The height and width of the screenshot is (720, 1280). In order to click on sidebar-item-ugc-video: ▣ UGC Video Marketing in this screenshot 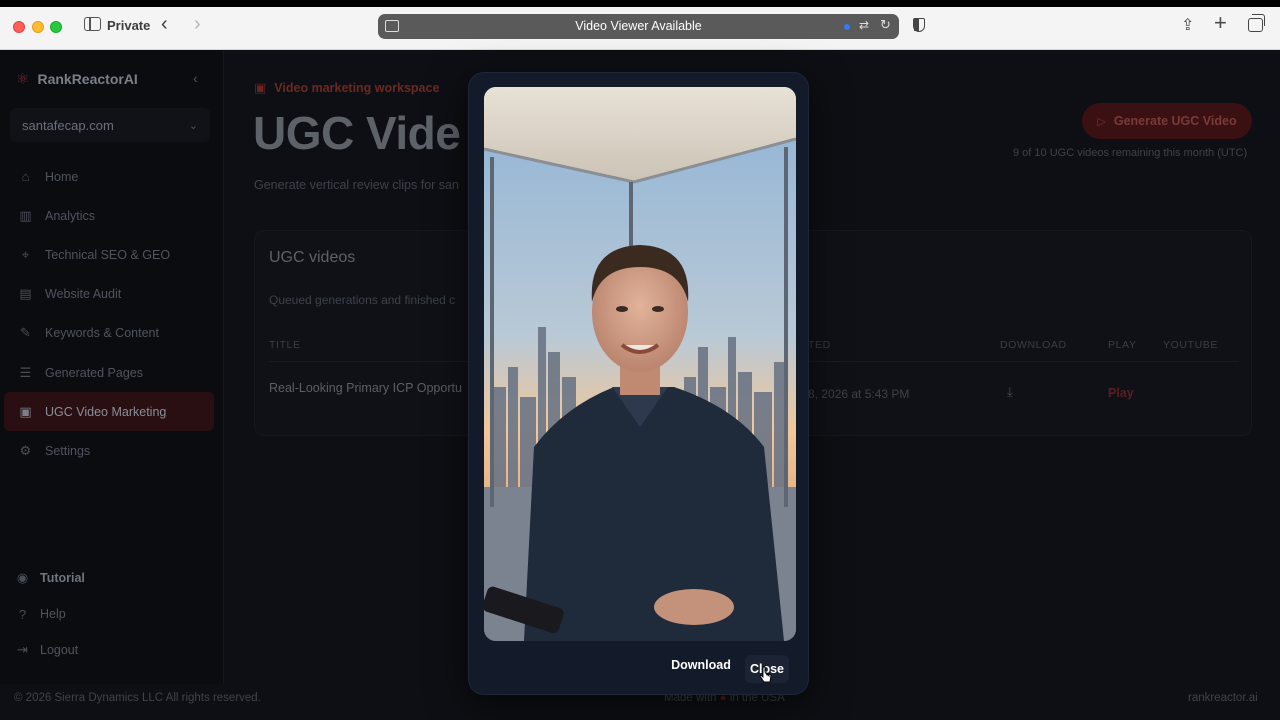, I will do `click(109, 412)`.